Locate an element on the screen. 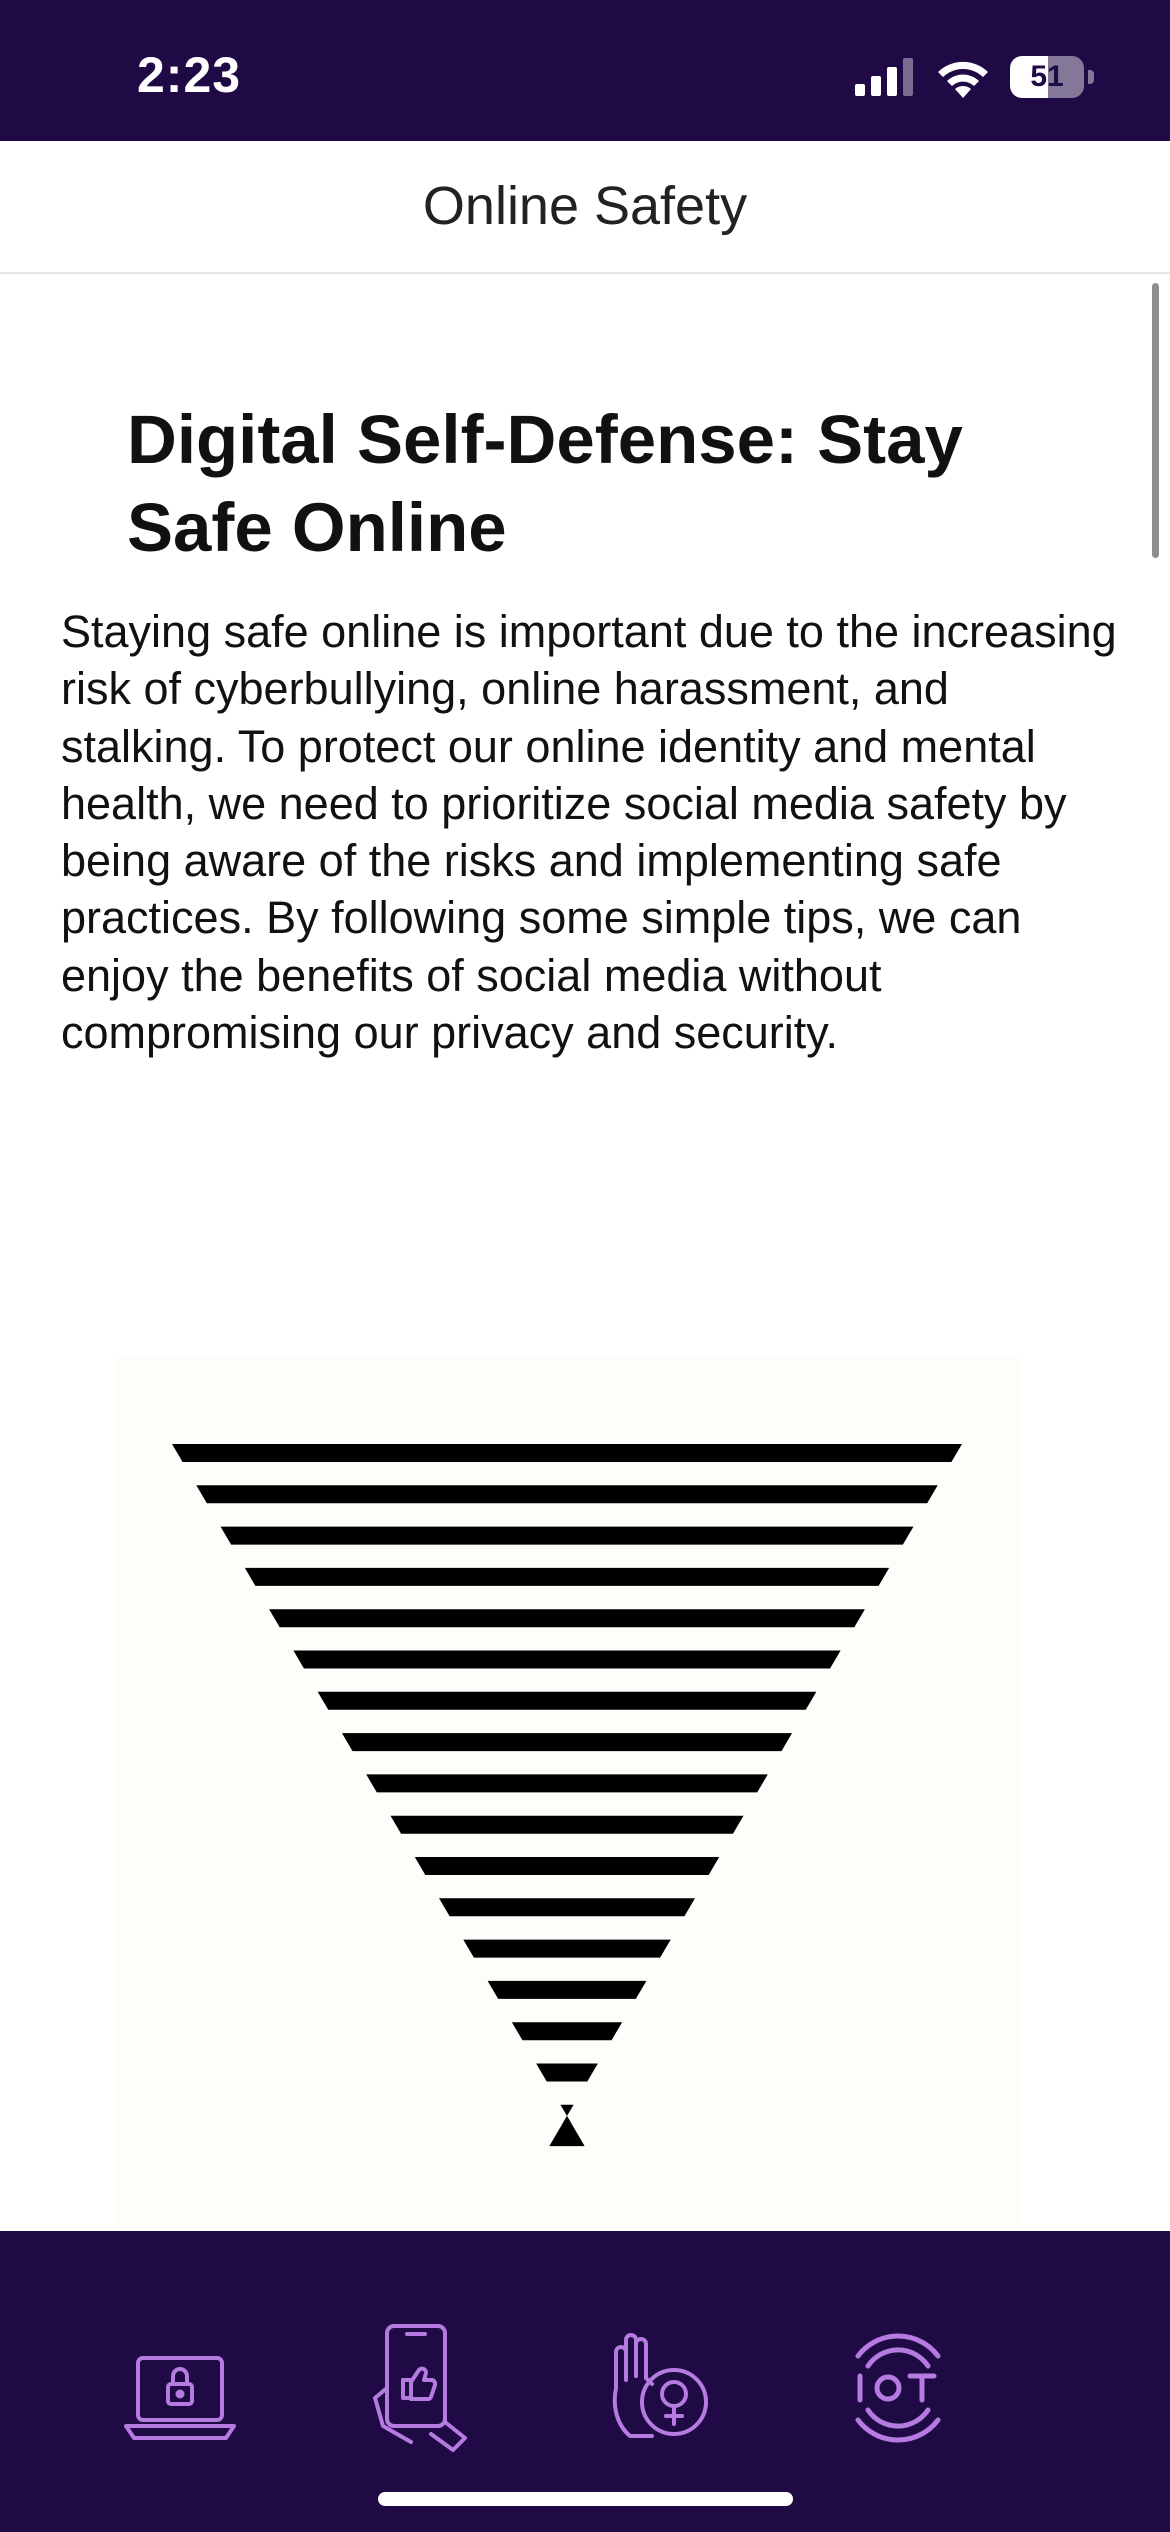 Image resolution: width=1170 pixels, height=2532 pixels. home-indicator is located at coordinates (585, 2499).